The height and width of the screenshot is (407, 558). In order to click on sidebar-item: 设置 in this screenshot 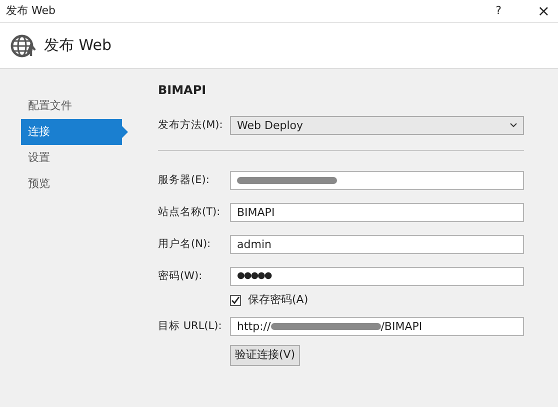, I will do `click(71, 158)`.